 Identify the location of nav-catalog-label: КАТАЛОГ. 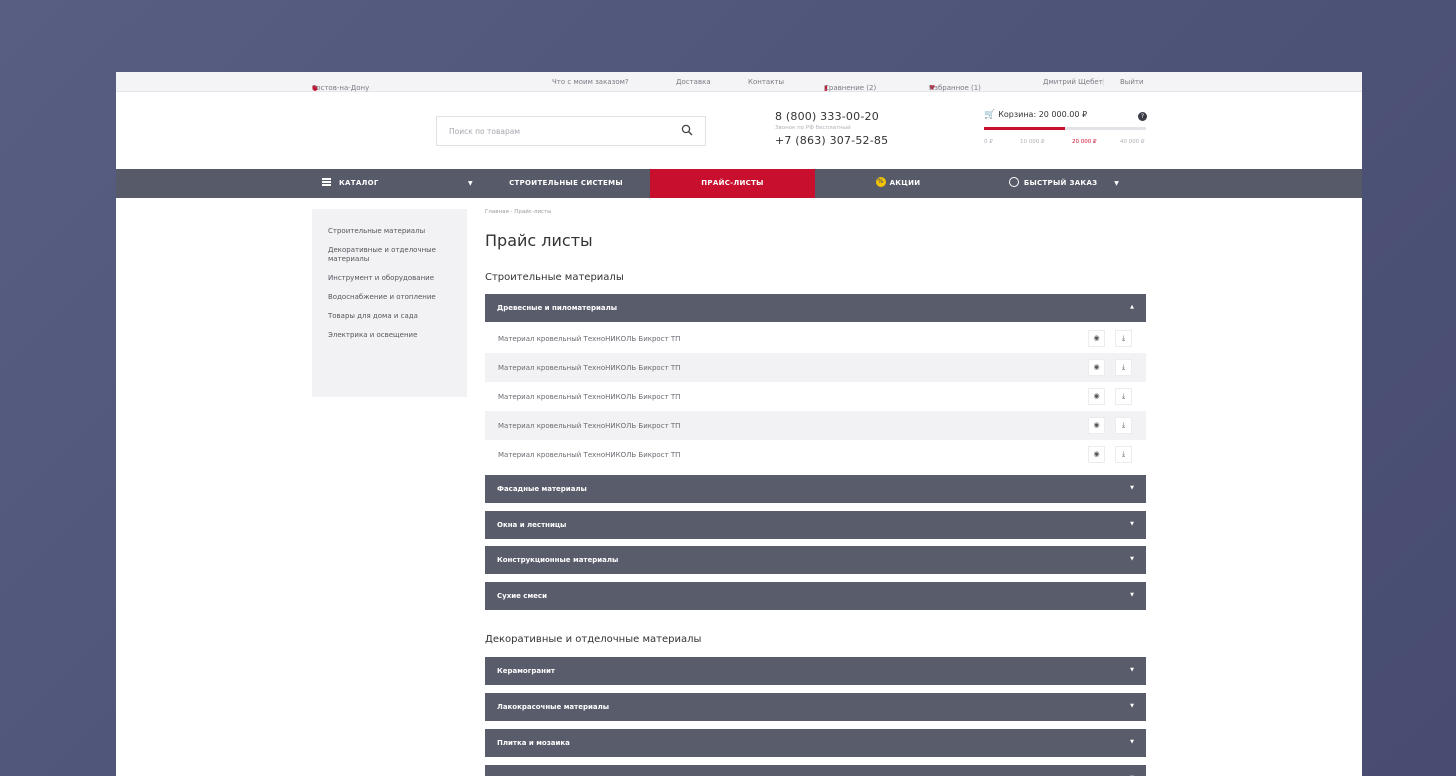
(359, 183).